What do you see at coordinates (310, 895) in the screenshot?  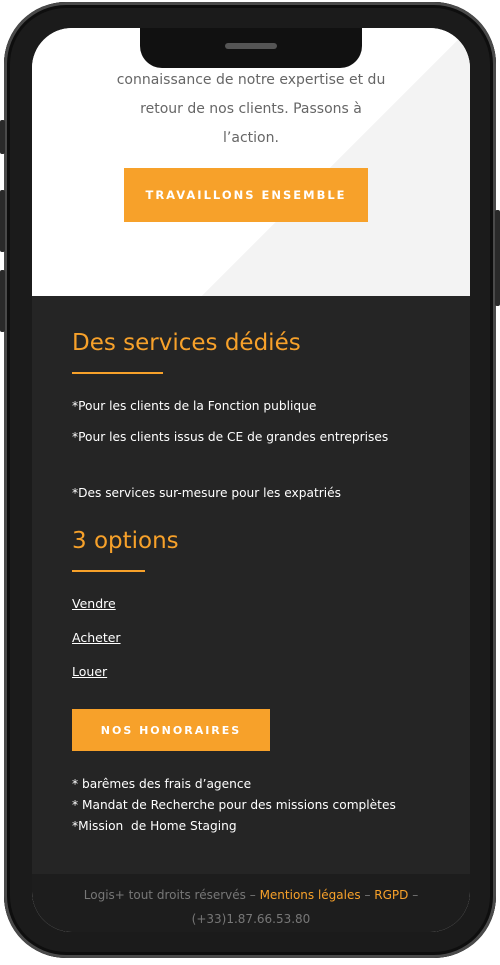 I see `mentions-legales-link: Mentions légales` at bounding box center [310, 895].